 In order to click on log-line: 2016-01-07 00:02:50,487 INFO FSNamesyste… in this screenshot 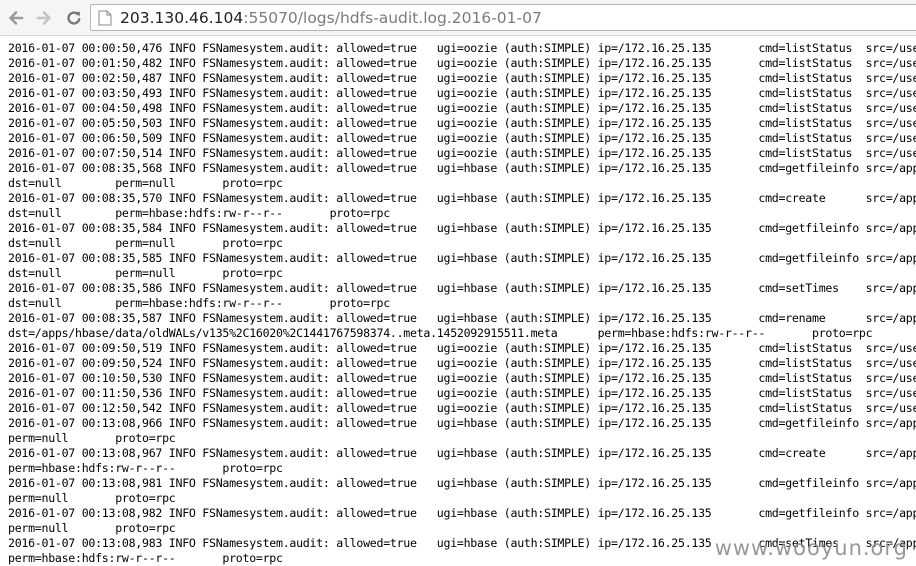, I will do `click(462, 78)`.